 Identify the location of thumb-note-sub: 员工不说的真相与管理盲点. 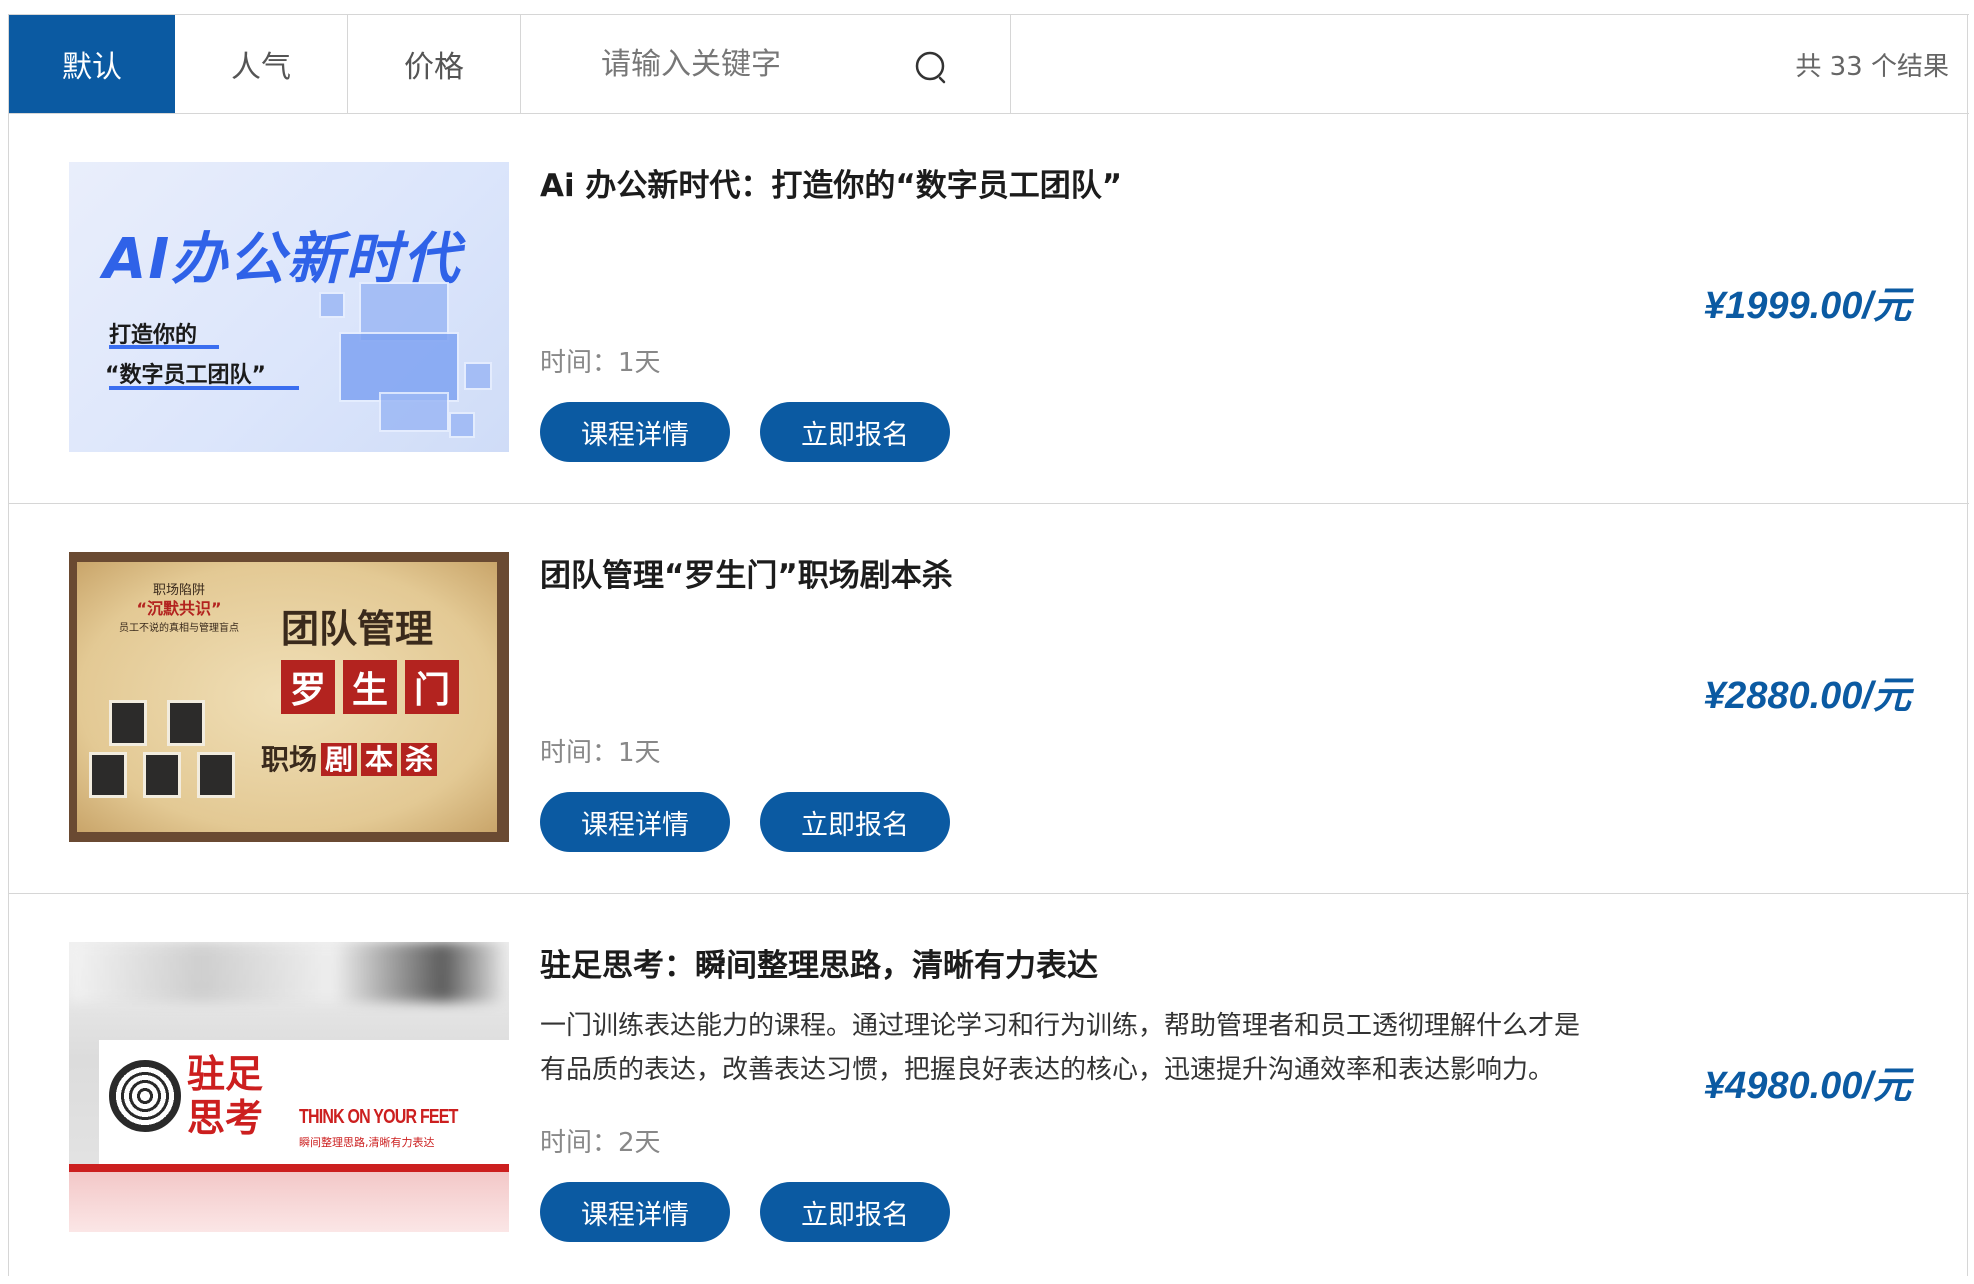
(179, 628).